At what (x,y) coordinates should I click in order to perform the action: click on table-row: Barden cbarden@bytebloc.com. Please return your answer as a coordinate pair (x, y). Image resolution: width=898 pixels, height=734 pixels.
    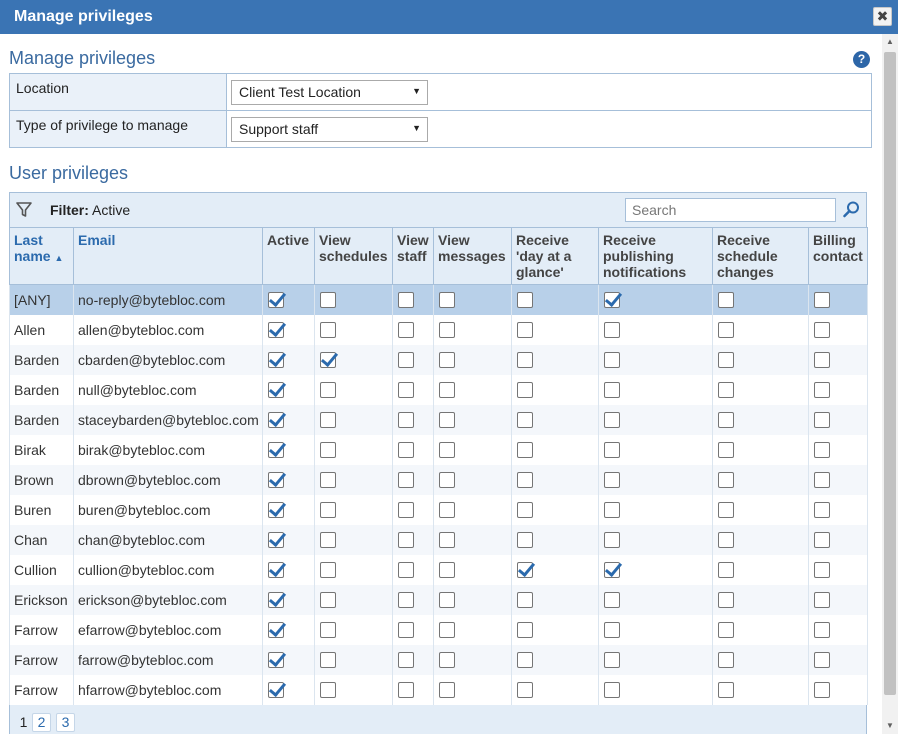
    Looking at the image, I should click on (438, 359).